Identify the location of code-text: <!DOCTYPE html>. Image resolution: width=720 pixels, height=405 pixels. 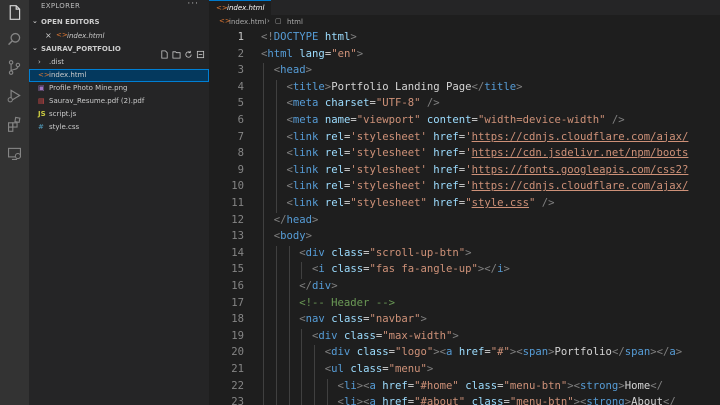
(309, 37).